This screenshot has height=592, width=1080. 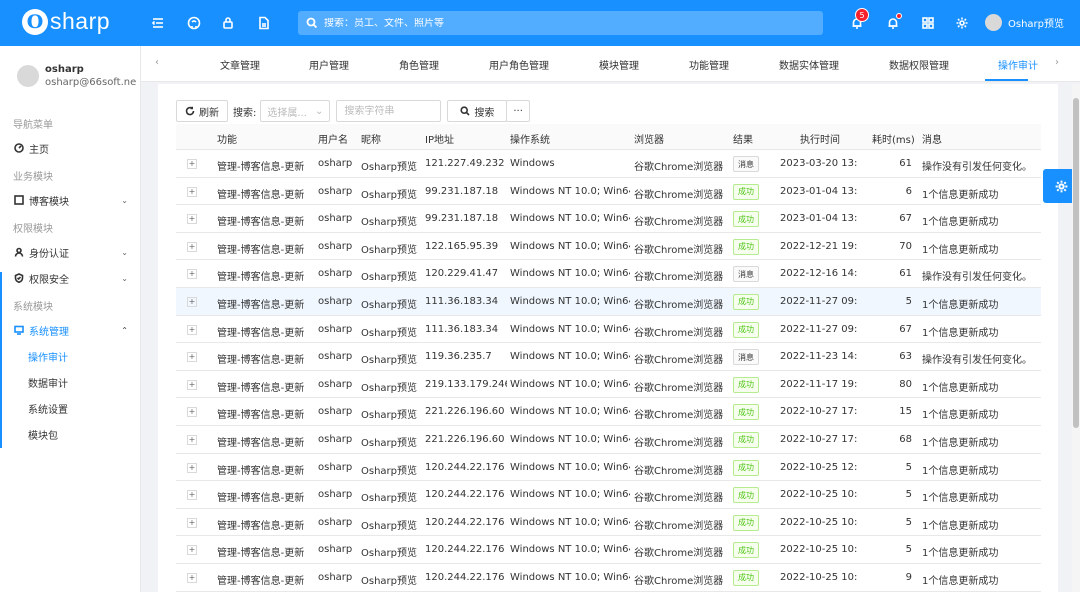 I want to click on search-button: 搜索, so click(x=477, y=111).